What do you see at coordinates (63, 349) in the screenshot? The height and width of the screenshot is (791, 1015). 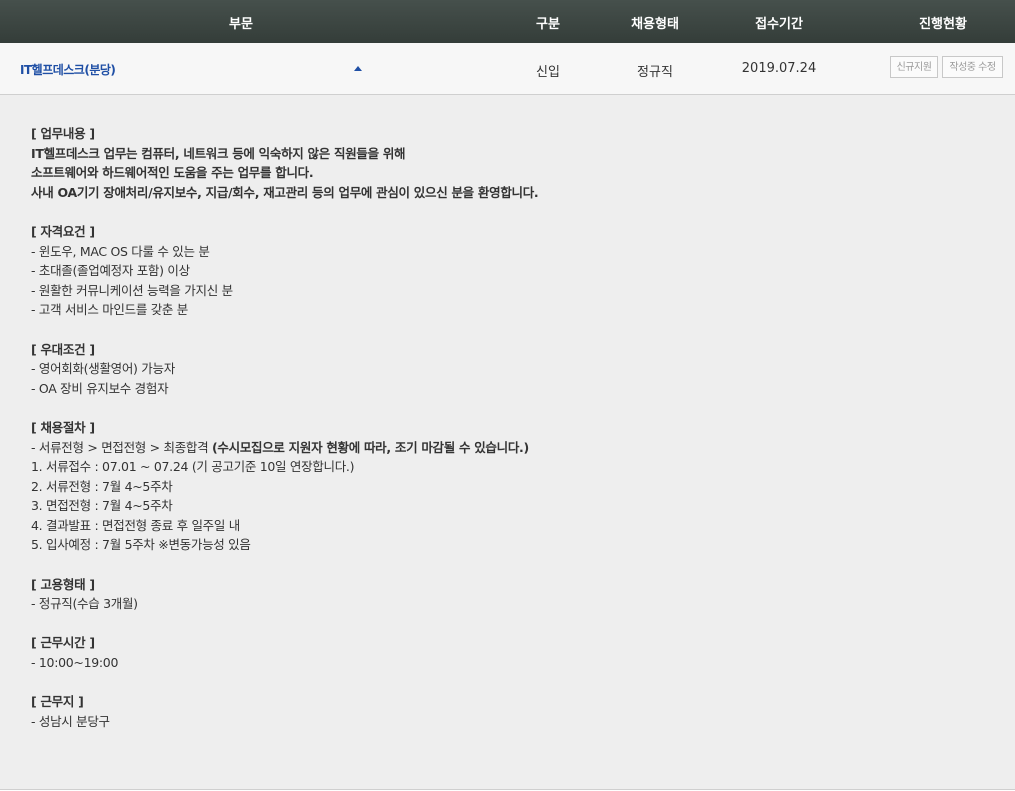 I see `section-heading-preferences: [ 우대조건 ]` at bounding box center [63, 349].